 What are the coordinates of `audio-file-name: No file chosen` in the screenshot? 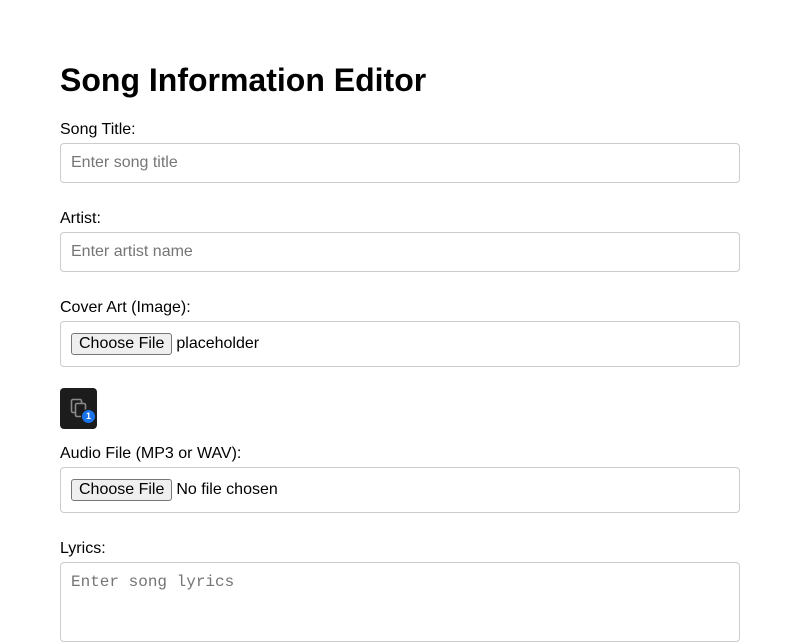 It's located at (227, 489).